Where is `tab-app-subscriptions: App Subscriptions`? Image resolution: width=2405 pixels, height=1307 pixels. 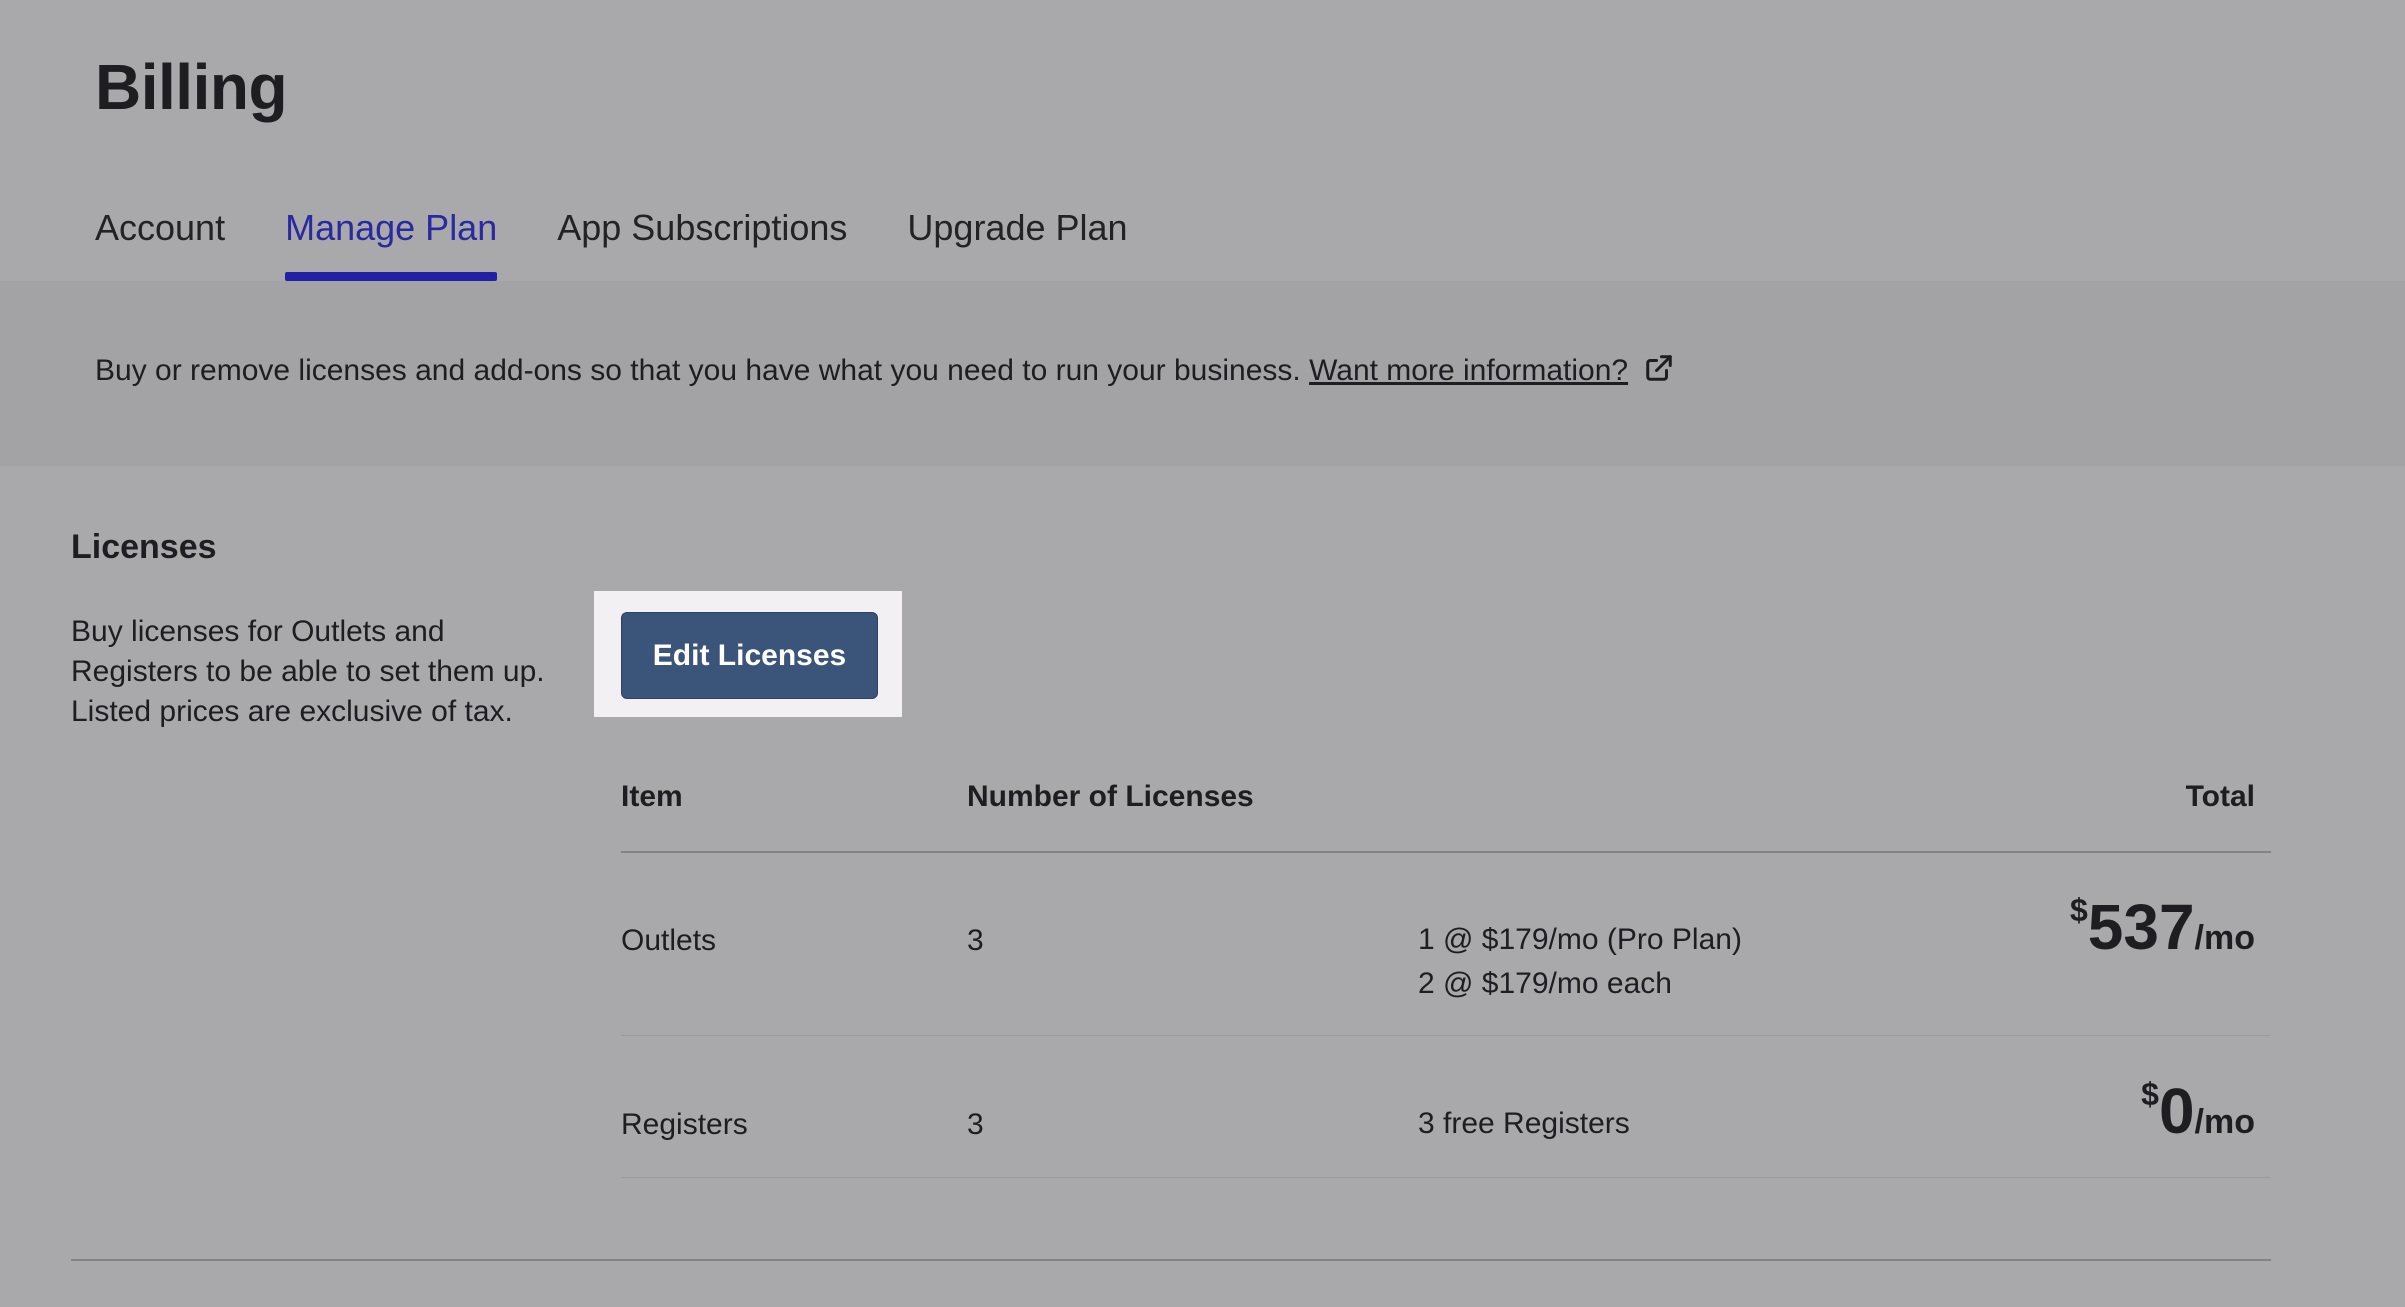
tab-app-subscriptions: App Subscriptions is located at coordinates (702, 240).